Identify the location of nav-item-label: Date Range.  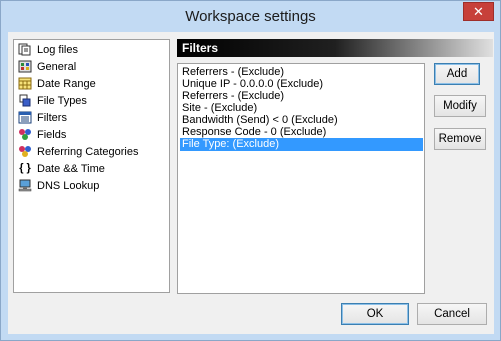
(66, 84).